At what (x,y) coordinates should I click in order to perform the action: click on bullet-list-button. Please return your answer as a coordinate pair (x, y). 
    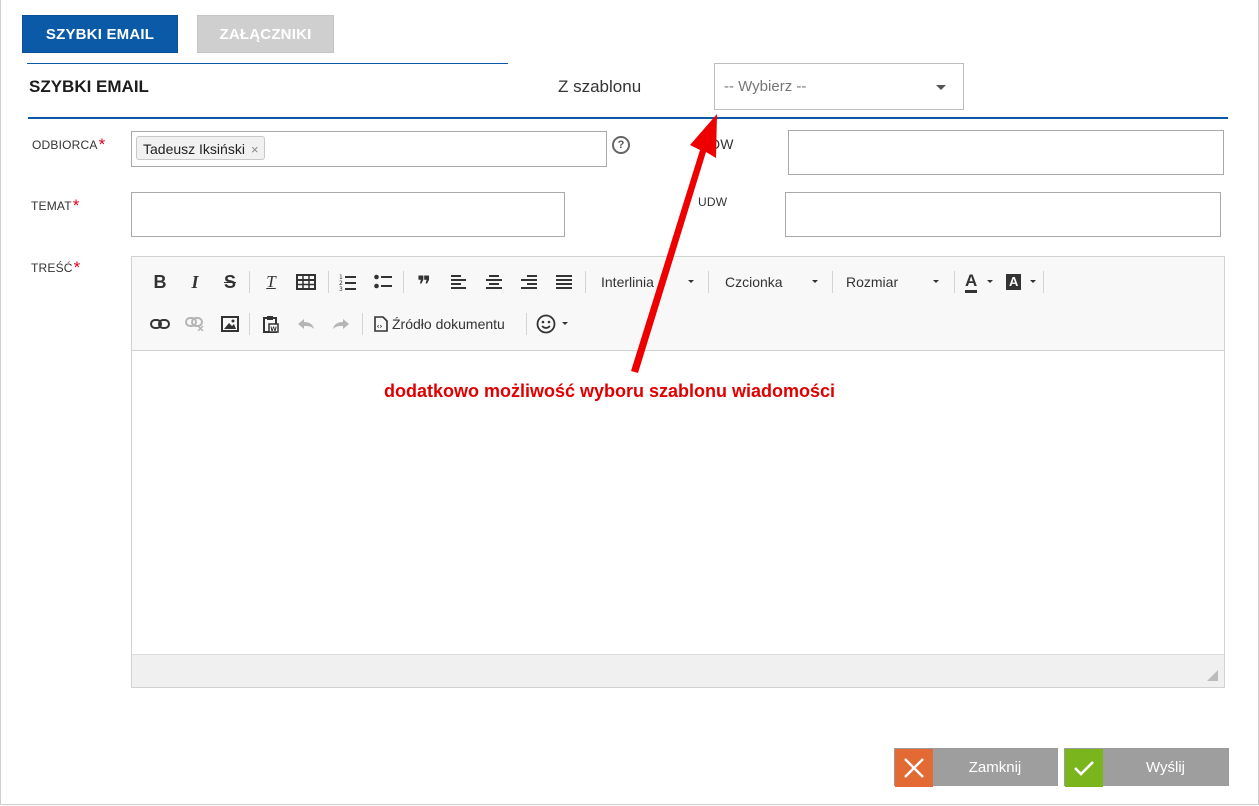
    Looking at the image, I should click on (383, 282).